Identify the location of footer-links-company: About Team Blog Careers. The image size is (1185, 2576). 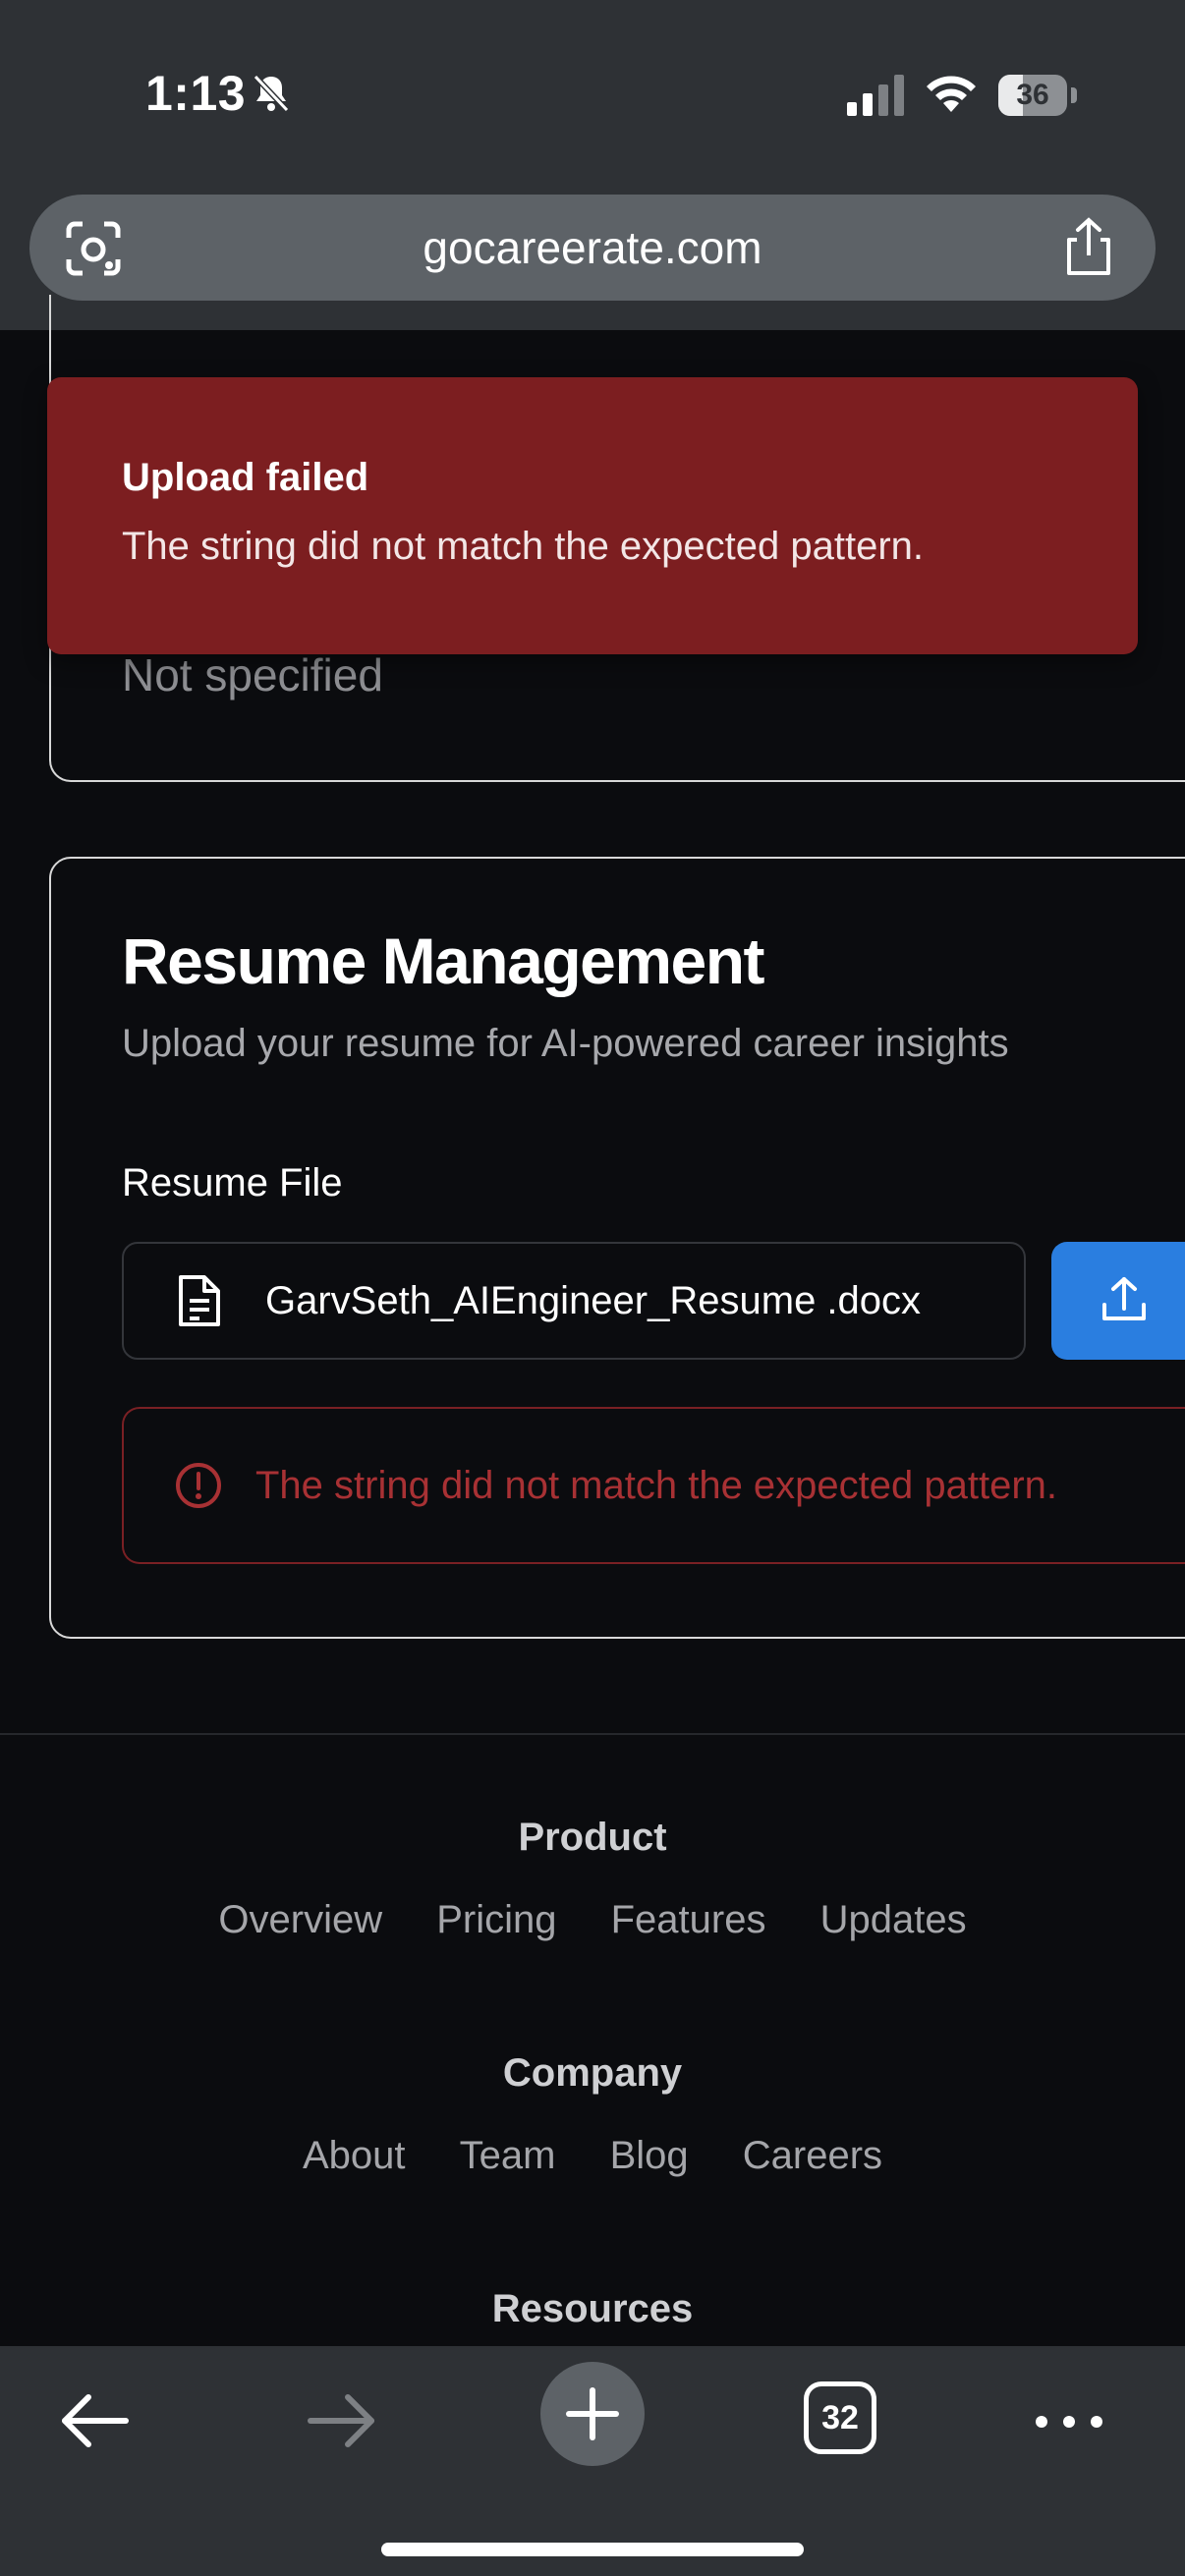
(592, 2156).